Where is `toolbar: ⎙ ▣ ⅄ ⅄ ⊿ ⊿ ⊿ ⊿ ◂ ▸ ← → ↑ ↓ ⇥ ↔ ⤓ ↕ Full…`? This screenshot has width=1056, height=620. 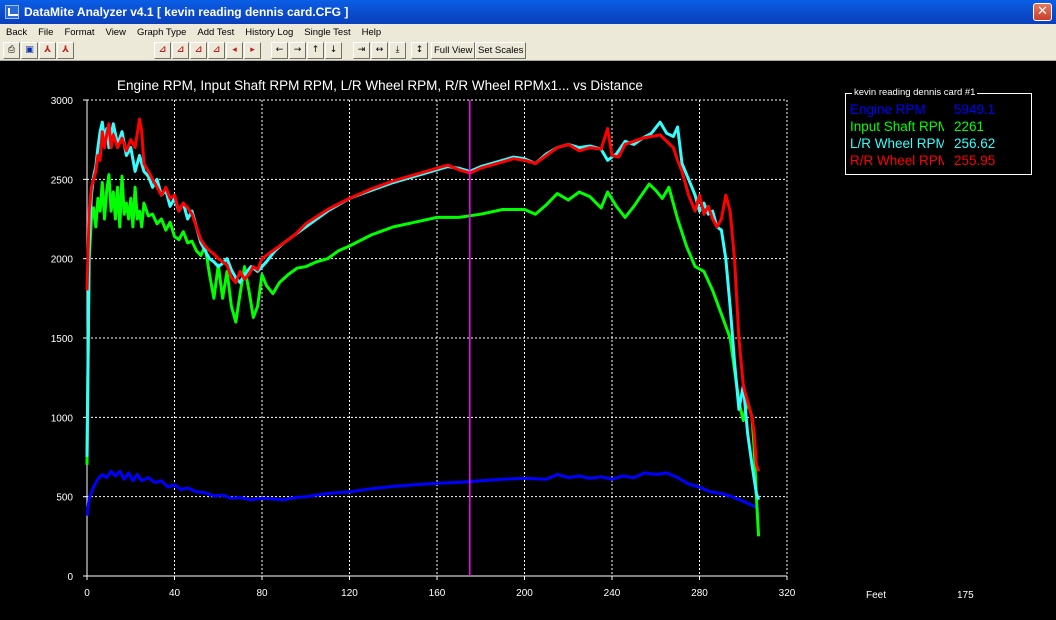
toolbar: ⎙ ▣ ⅄ ⅄ ⊿ ⊿ ⊿ ⊿ ◂ ▸ ← → ↑ ↓ ⇥ ↔ ⤓ ↕ Full… is located at coordinates (528, 50).